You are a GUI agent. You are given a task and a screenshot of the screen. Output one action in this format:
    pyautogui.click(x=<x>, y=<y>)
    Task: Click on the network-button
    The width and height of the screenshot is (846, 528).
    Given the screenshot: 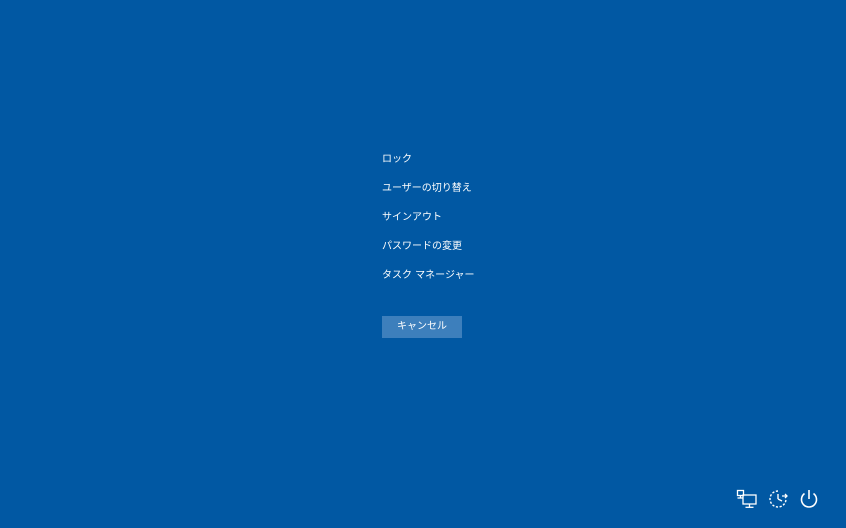 What is the action you would take?
    pyautogui.click(x=747, y=499)
    